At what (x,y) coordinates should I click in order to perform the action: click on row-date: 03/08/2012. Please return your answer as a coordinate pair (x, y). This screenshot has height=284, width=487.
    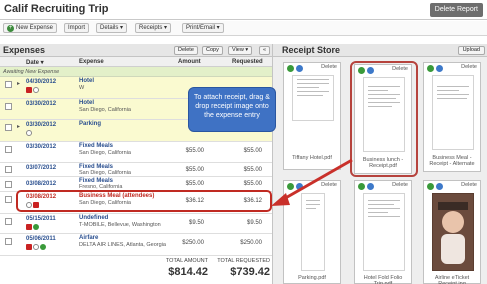
    Looking at the image, I should click on (41, 184).